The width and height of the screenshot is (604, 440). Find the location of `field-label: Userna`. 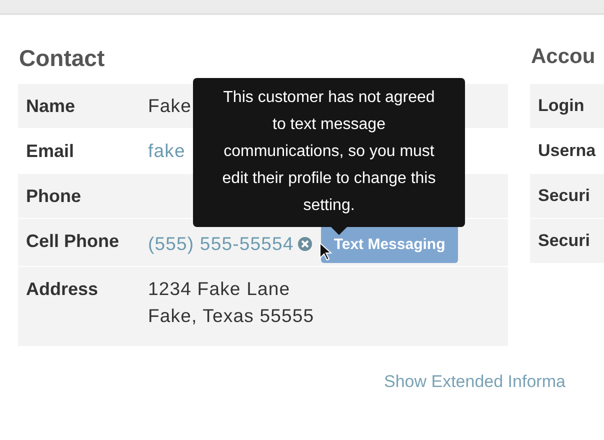

field-label: Userna is located at coordinates (567, 151).